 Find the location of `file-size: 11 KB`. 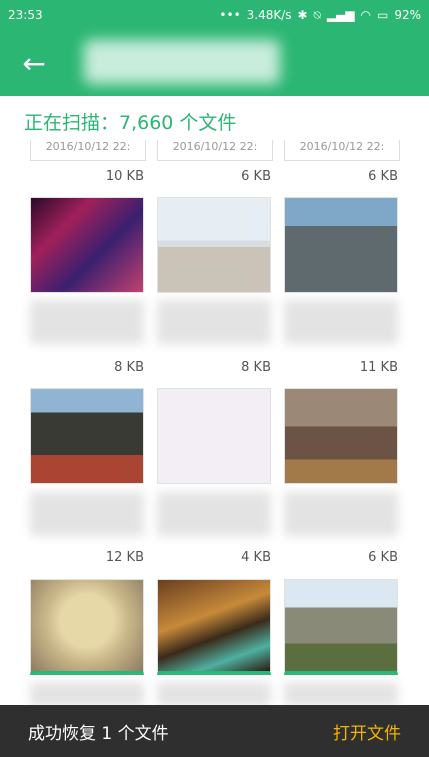

file-size: 11 KB is located at coordinates (378, 367).